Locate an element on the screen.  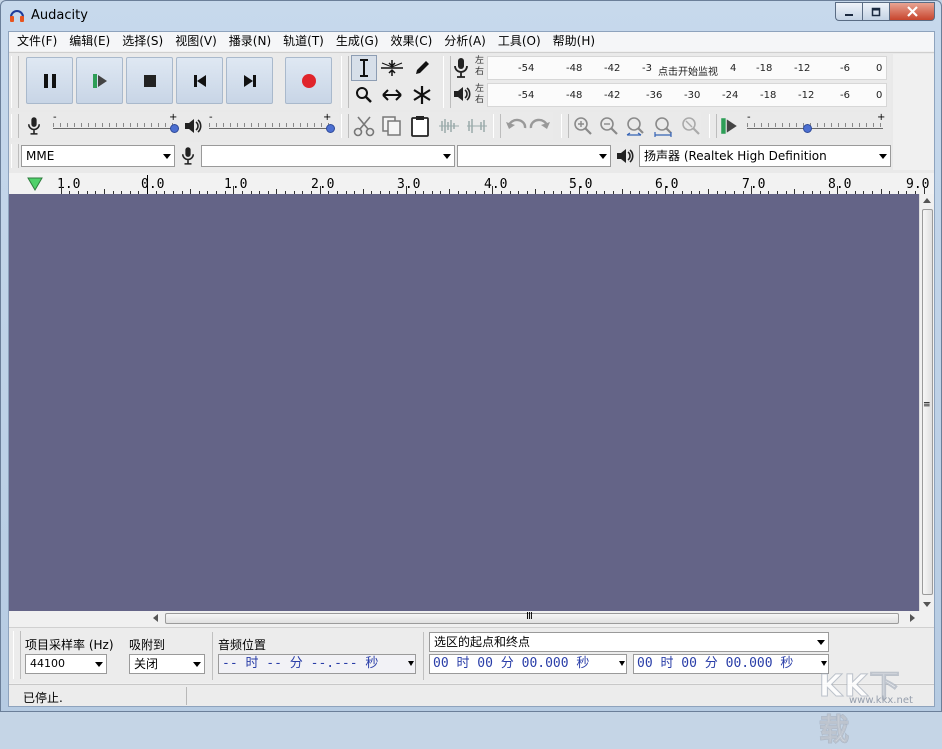
vertical-scrollbar: ≡ is located at coordinates (926, 402).